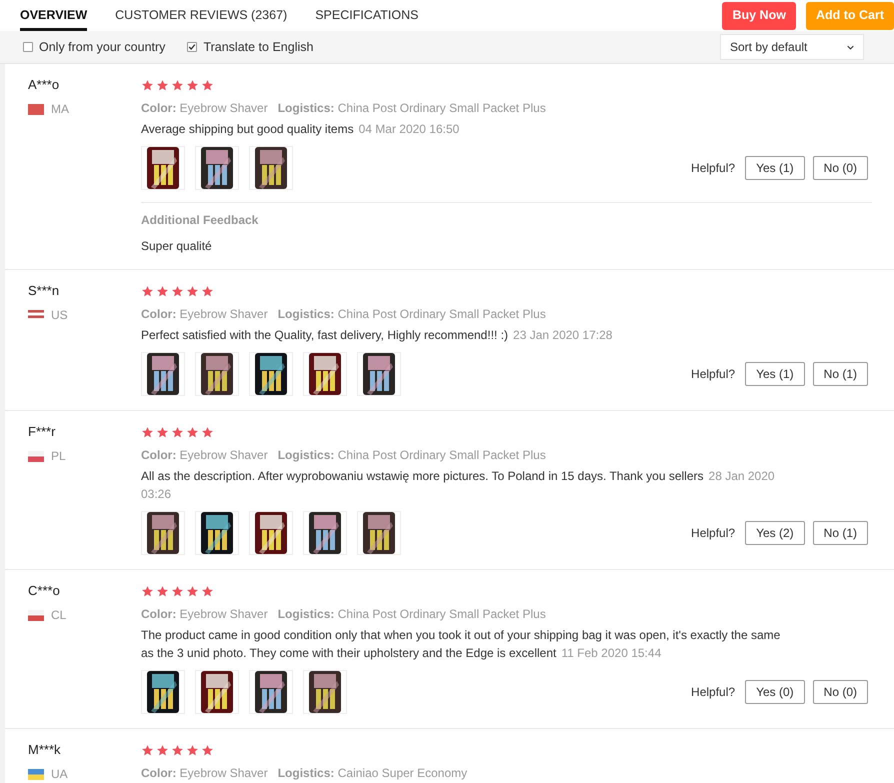 This screenshot has width=894, height=783. I want to click on country-code: UA, so click(59, 774).